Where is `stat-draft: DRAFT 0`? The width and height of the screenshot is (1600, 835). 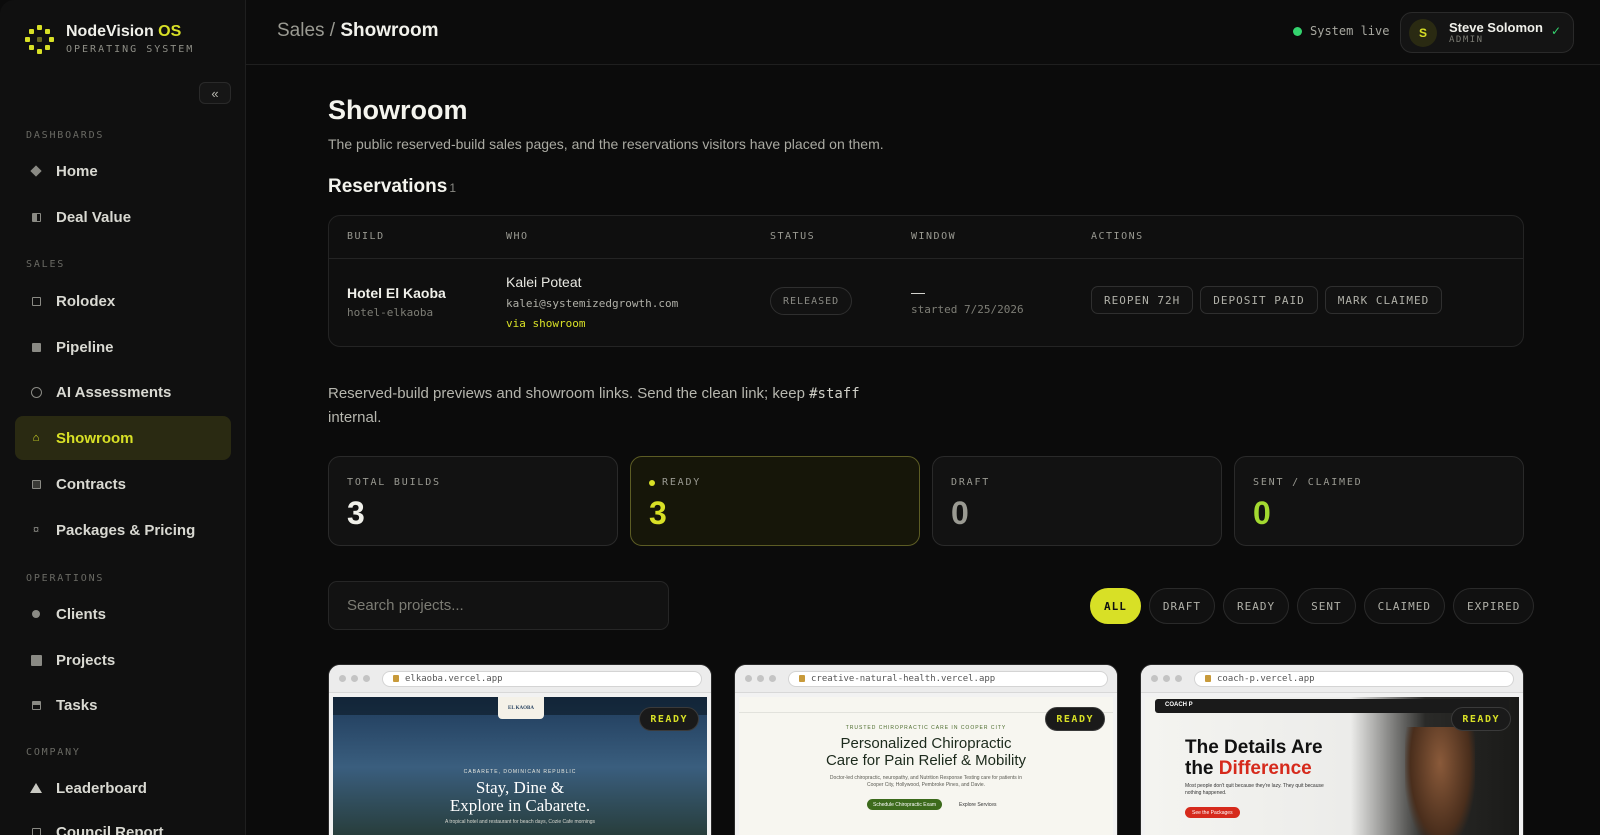
stat-draft: DRAFT 0 is located at coordinates (1077, 501).